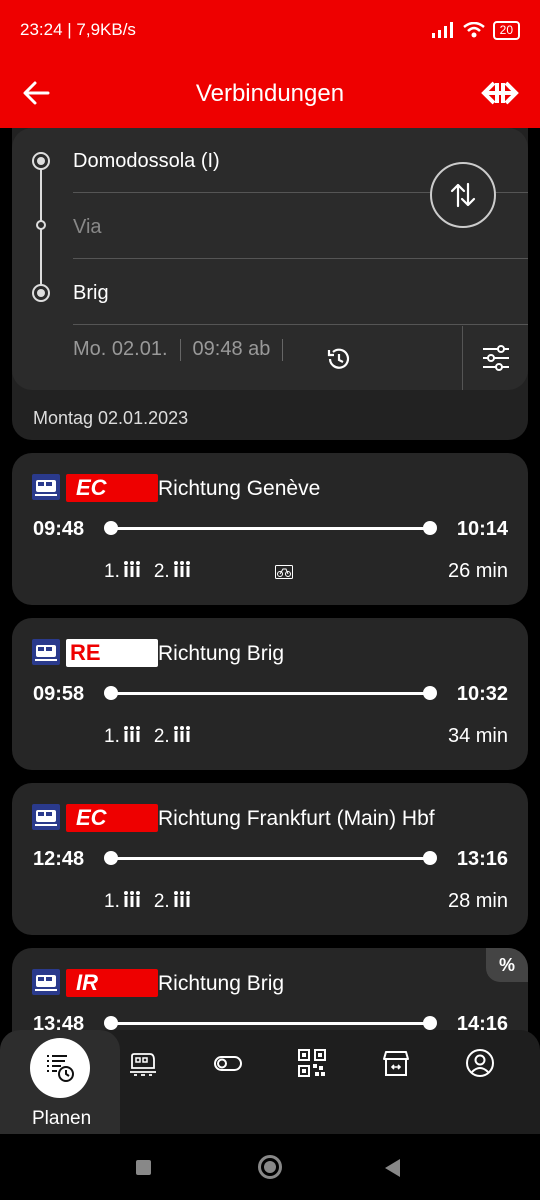  What do you see at coordinates (507, 965) in the screenshot?
I see `discount-badge: %` at bounding box center [507, 965].